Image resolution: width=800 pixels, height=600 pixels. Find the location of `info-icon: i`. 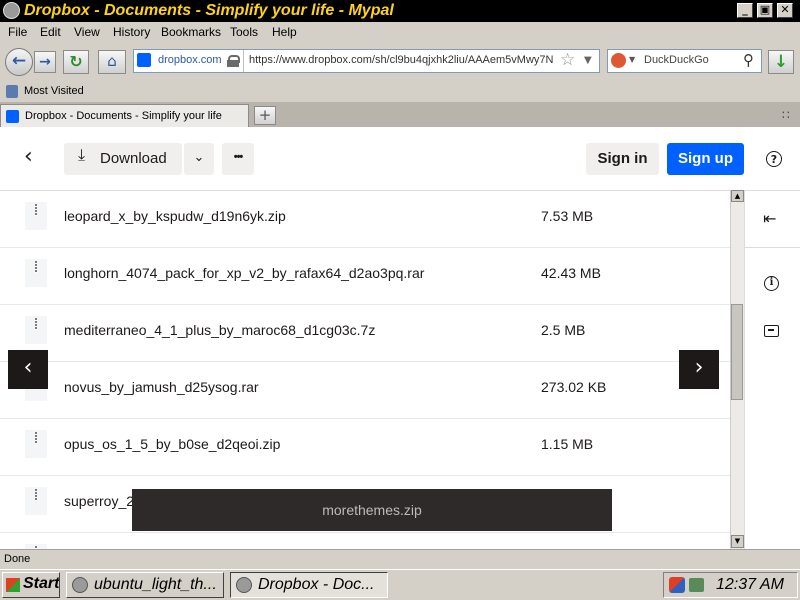

info-icon: i is located at coordinates (771, 283).